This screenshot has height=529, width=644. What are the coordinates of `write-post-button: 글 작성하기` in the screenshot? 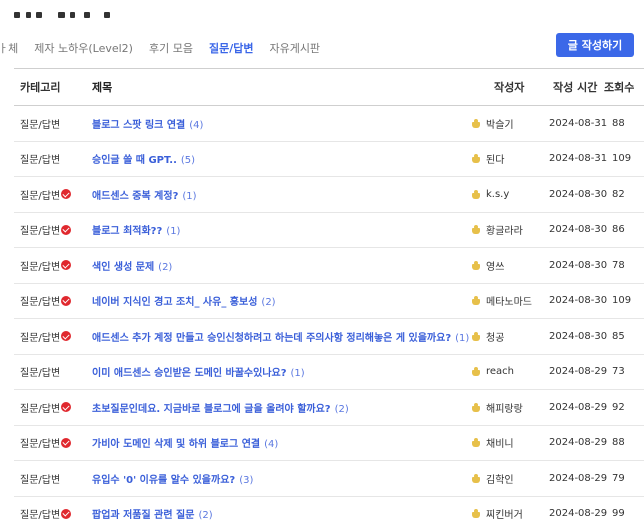 It's located at (595, 45).